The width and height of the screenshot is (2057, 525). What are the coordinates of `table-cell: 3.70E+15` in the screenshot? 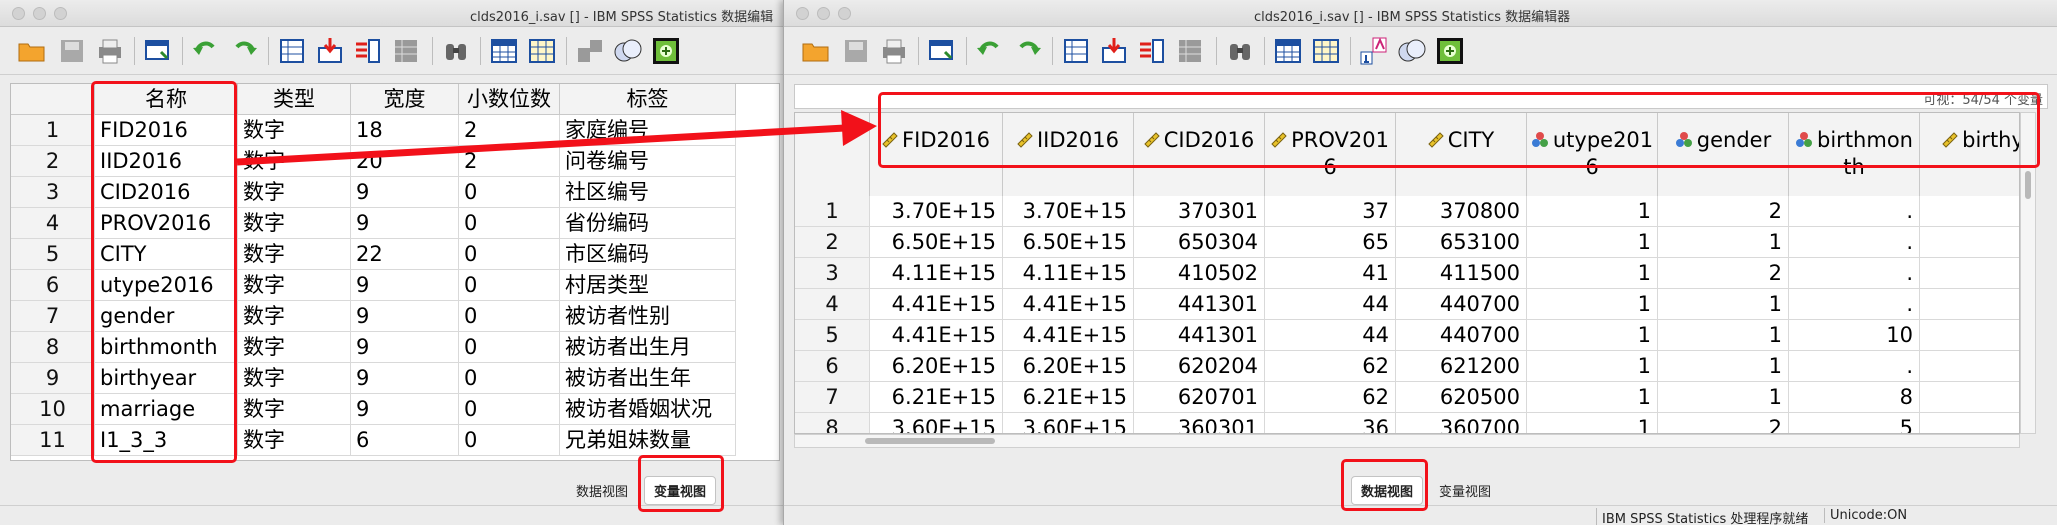 It's located at (1068, 211).